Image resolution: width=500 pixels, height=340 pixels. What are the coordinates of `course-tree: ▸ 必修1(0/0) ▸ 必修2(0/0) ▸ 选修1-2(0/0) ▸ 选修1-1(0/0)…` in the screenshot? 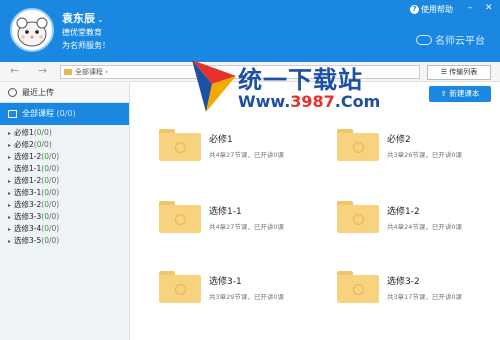 It's located at (64, 186).